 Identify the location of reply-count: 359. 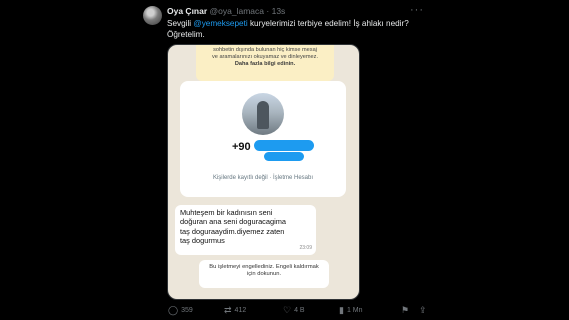
(187, 310).